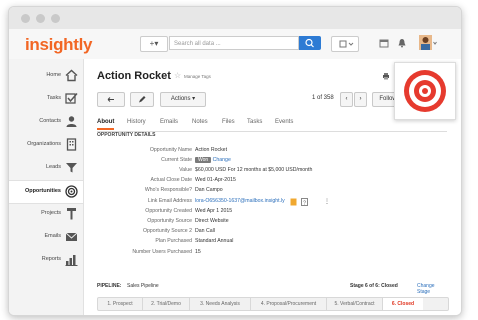  What do you see at coordinates (293, 202) in the screenshot?
I see `copy-icon` at bounding box center [293, 202].